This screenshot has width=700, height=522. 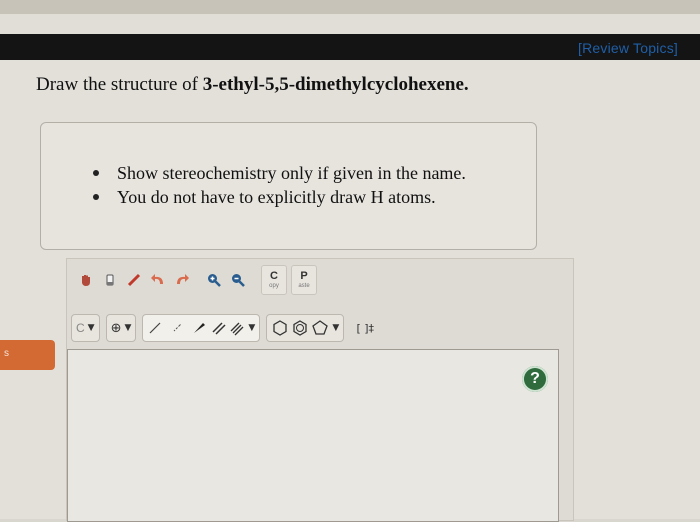 I want to click on double-bond-icon, so click(x=219, y=328).